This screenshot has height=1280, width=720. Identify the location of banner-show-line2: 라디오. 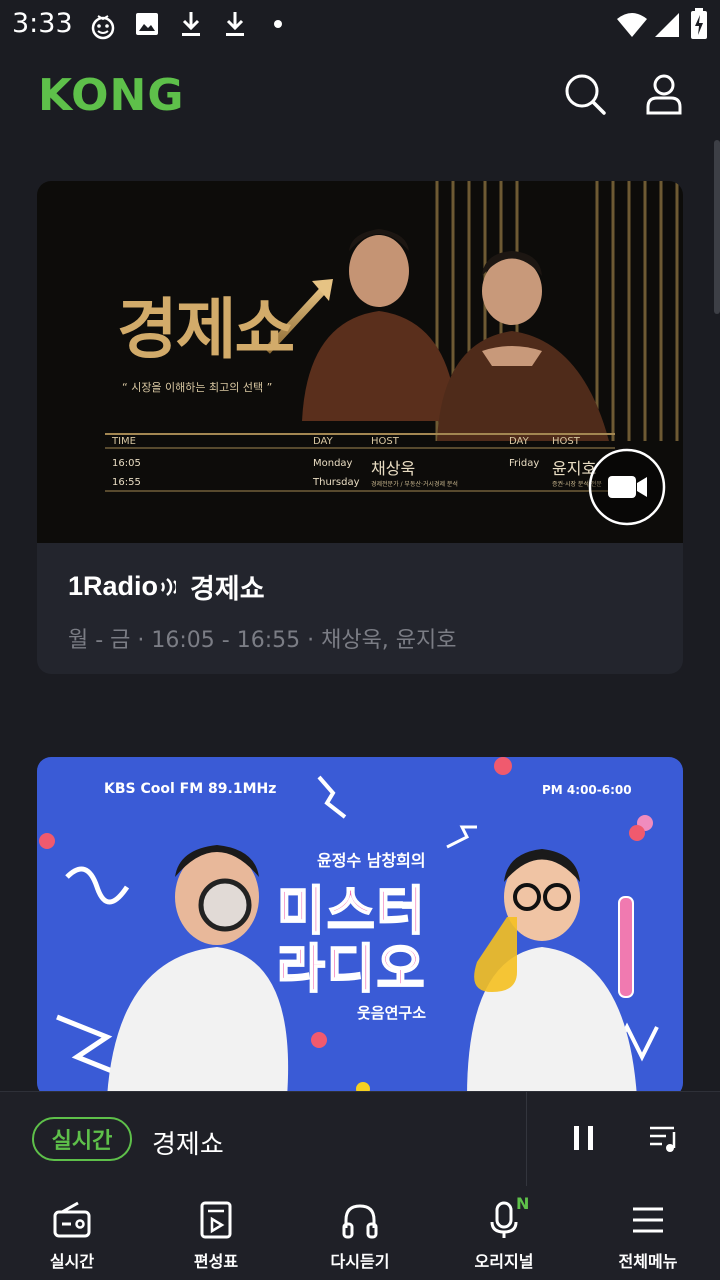
(351, 970).